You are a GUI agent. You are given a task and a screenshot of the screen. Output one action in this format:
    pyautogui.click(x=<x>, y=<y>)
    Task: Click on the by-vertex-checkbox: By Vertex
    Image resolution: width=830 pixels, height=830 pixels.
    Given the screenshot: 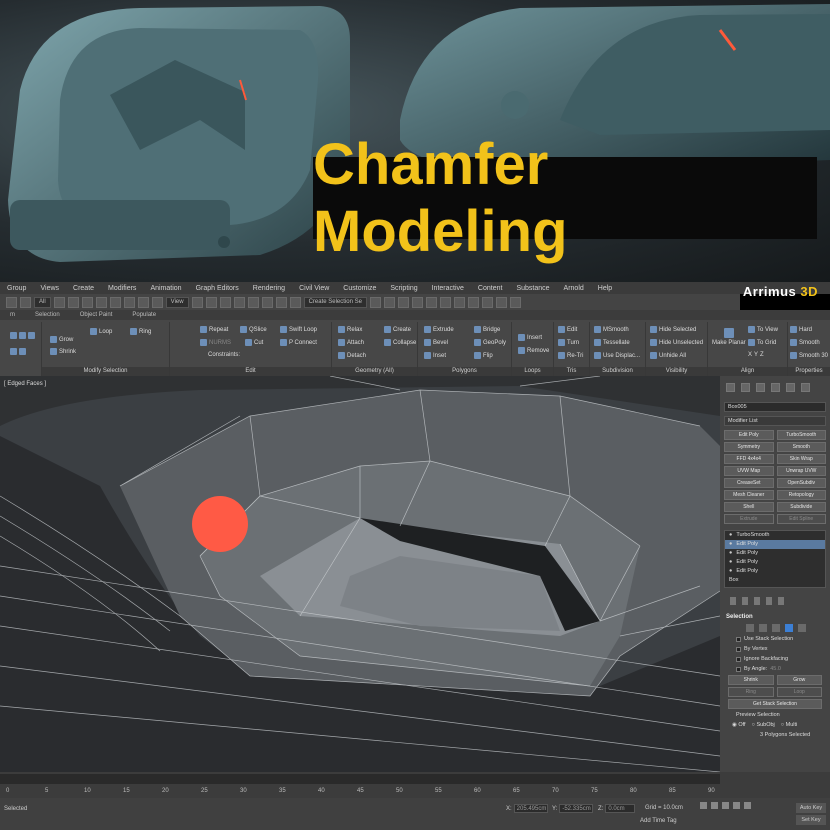 What is the action you would take?
    pyautogui.click(x=775, y=649)
    